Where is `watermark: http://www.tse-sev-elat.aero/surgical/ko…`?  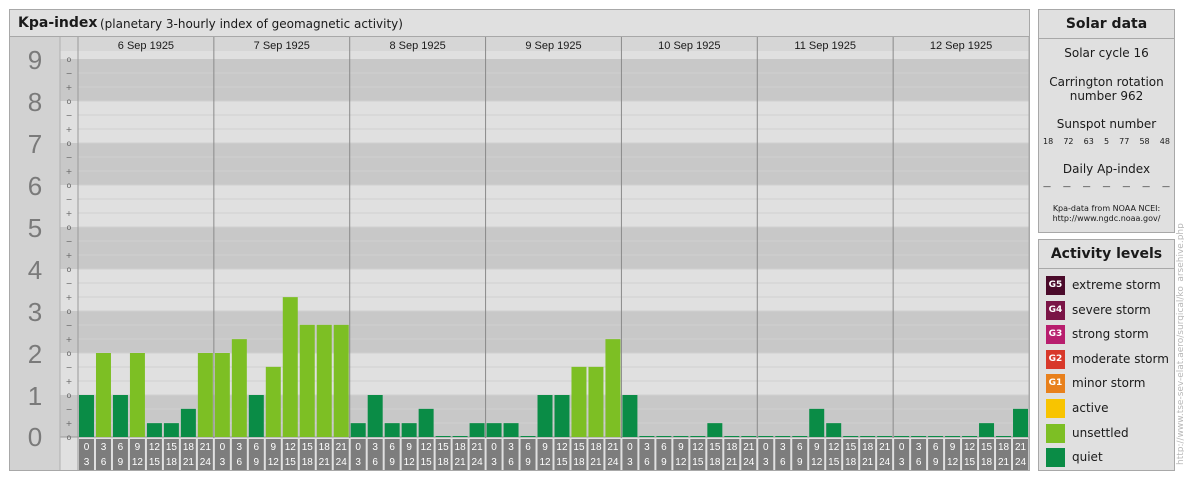
watermark: http://www.tse-sev-elat.aero/surgical/ko… is located at coordinates (1180, 344).